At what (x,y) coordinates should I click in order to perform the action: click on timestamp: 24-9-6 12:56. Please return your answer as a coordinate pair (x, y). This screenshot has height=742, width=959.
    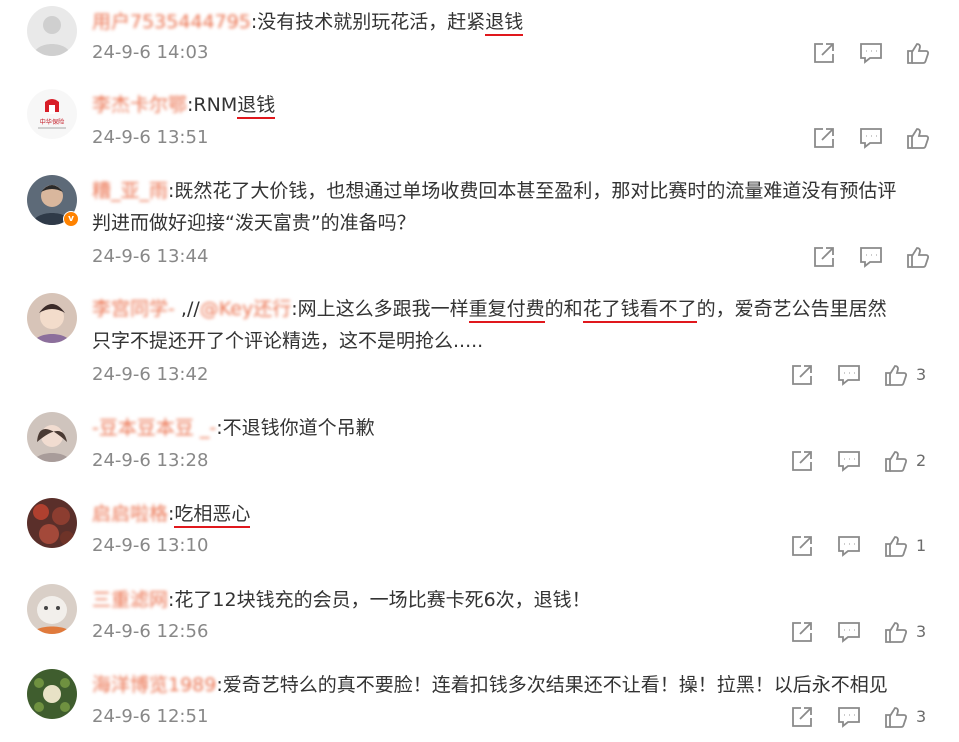
    Looking at the image, I should click on (150, 631).